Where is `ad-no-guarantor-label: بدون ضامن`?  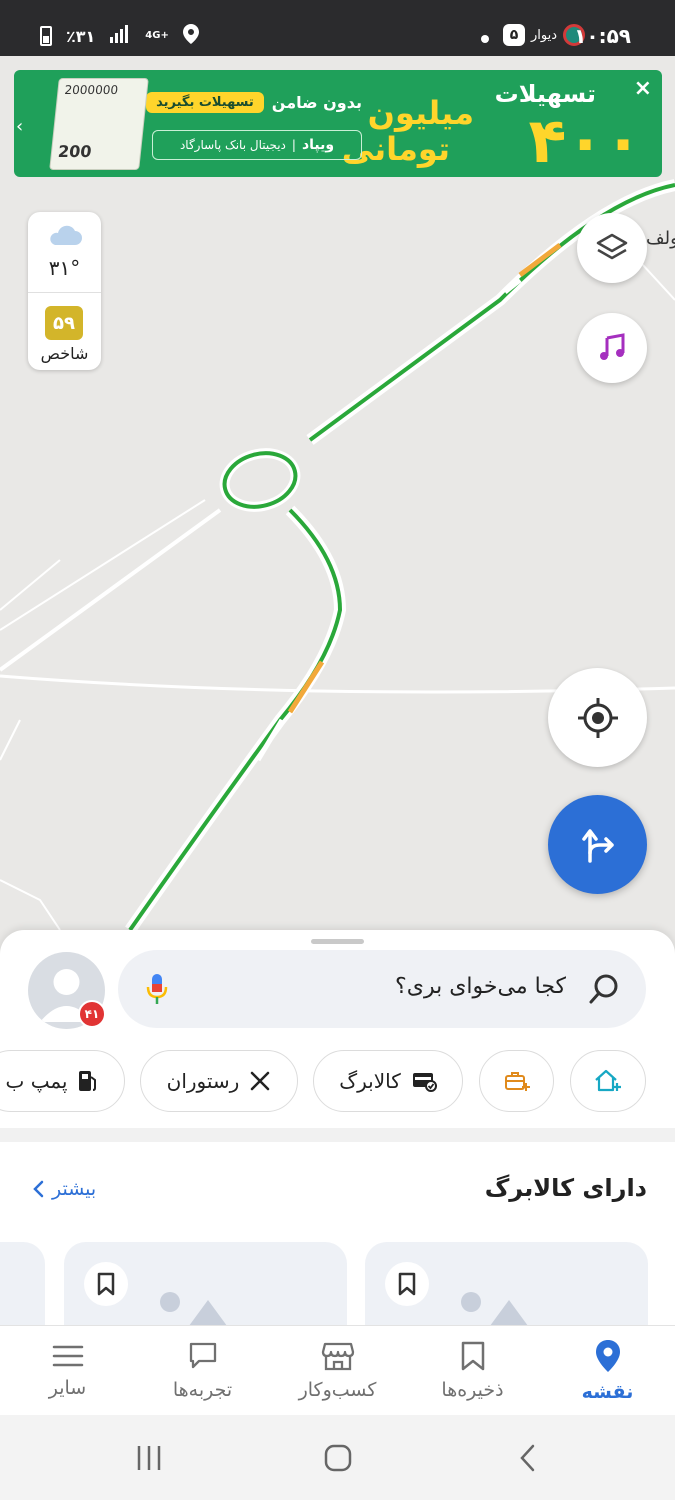 ad-no-guarantor-label: بدون ضامن is located at coordinates (316, 102).